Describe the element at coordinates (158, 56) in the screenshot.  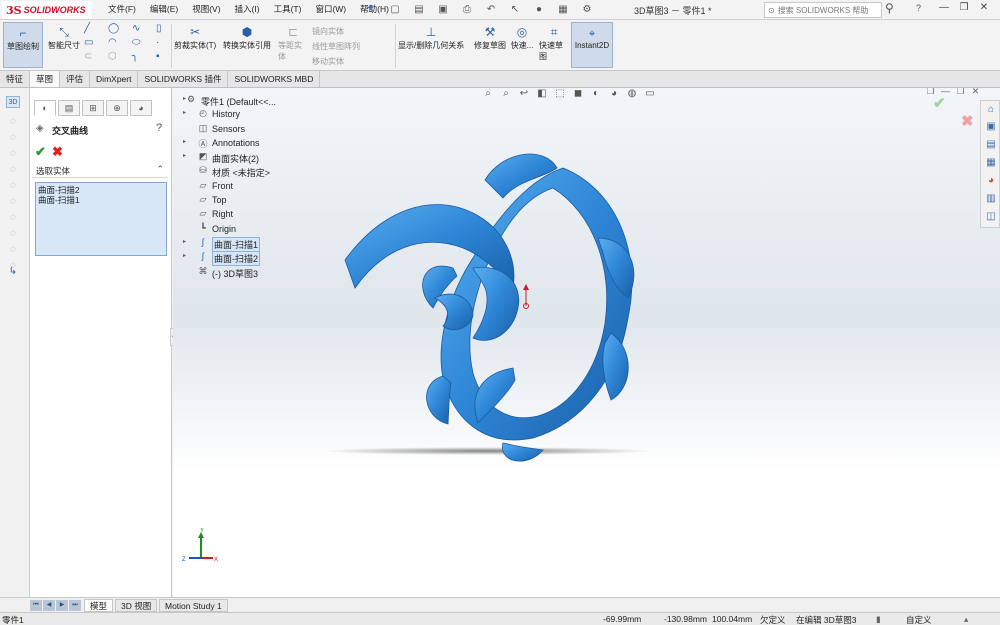
I see `plane-icon: ▪` at that location.